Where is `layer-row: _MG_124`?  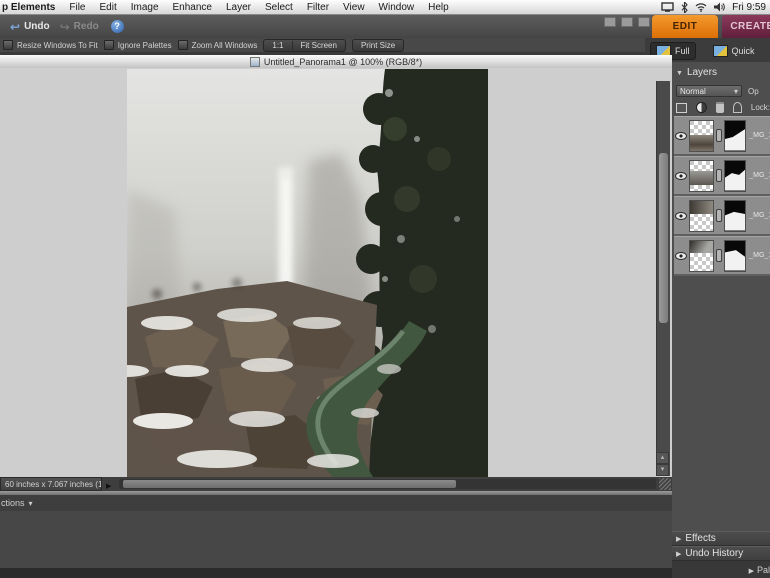 layer-row: _MG_124 is located at coordinates (722, 176).